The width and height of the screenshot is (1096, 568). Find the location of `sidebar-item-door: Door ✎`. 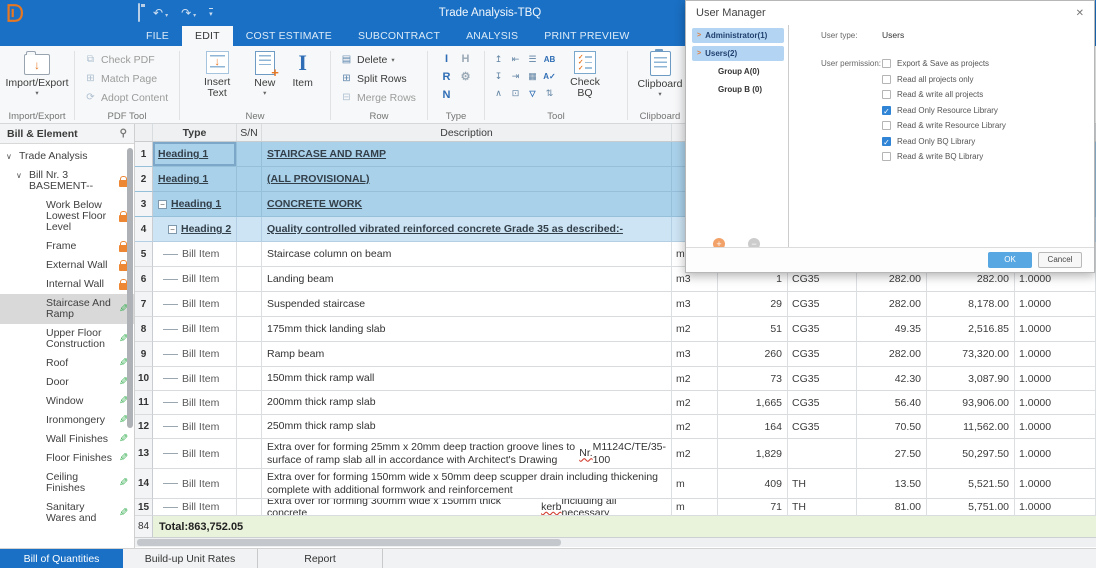

sidebar-item-door: Door ✎ is located at coordinates (67, 382).